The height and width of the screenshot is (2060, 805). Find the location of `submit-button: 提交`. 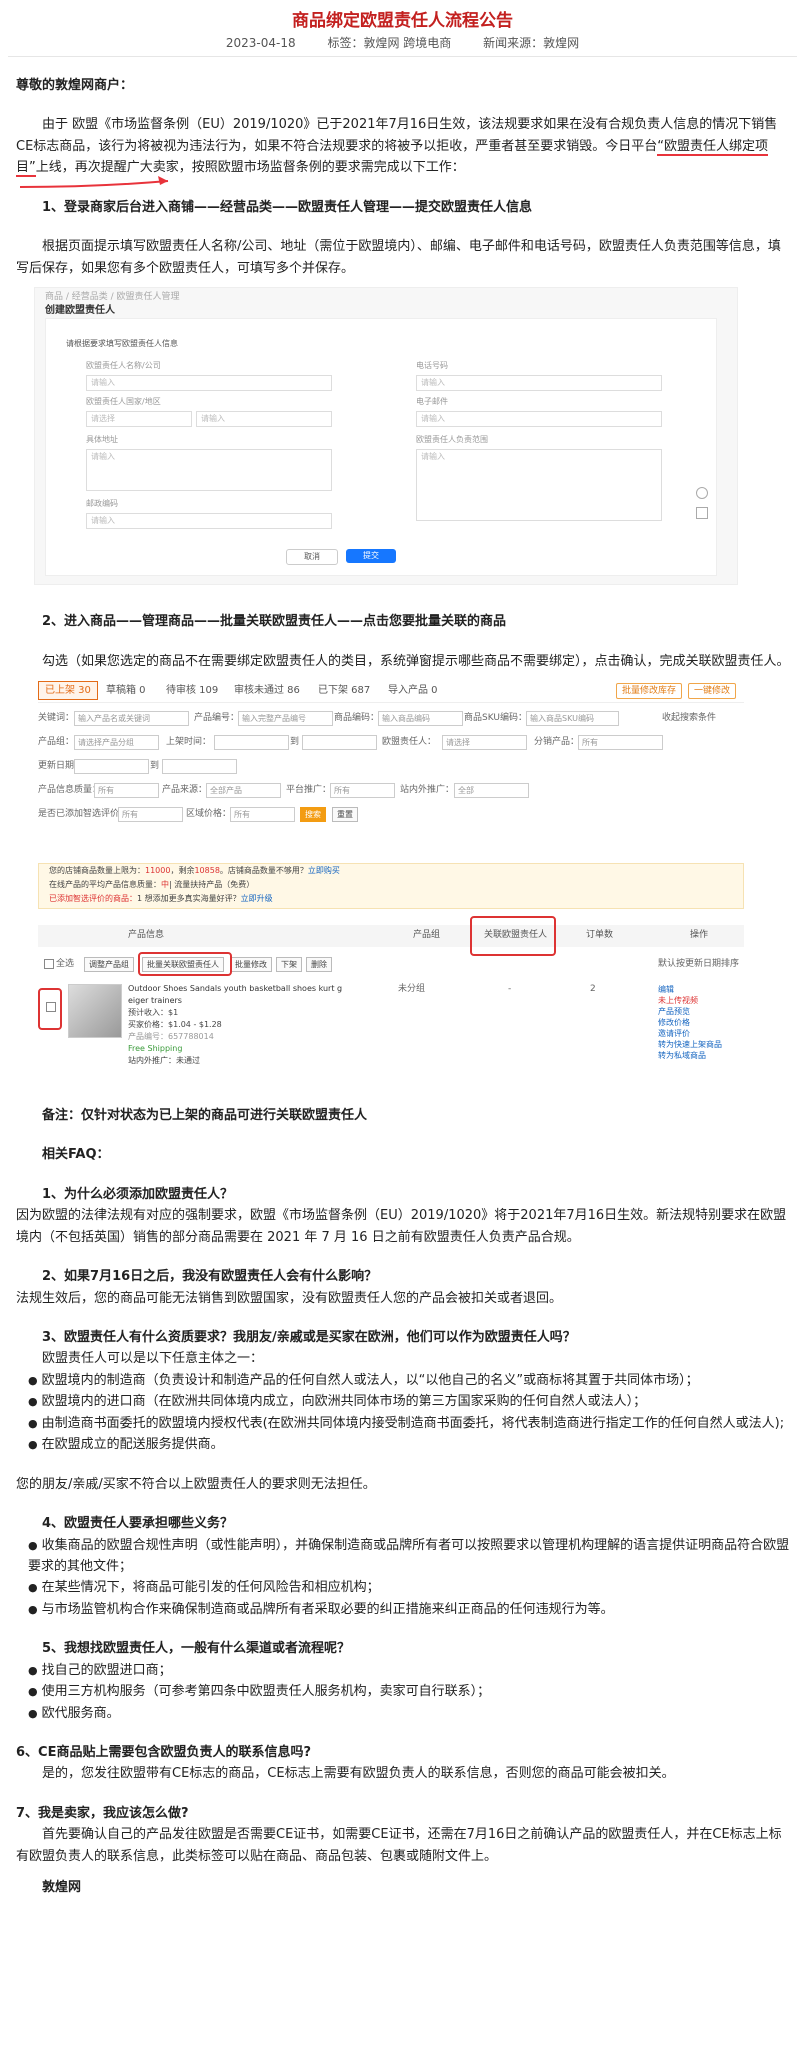

submit-button: 提交 is located at coordinates (371, 556).